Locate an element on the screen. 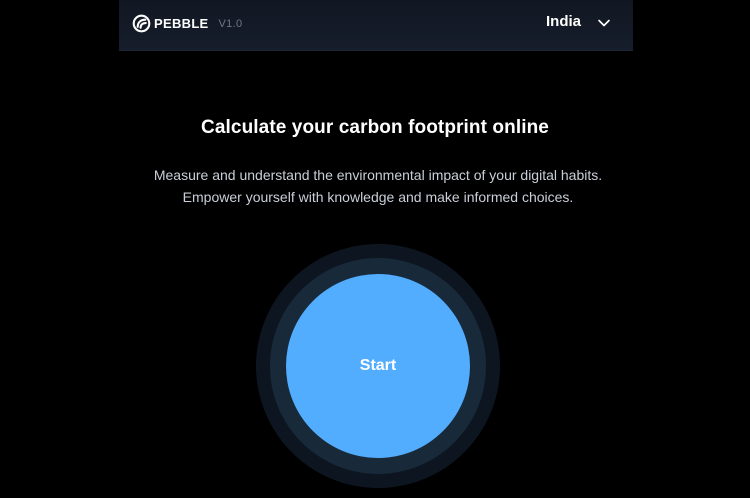  brand-name: PEBBLE is located at coordinates (181, 23).